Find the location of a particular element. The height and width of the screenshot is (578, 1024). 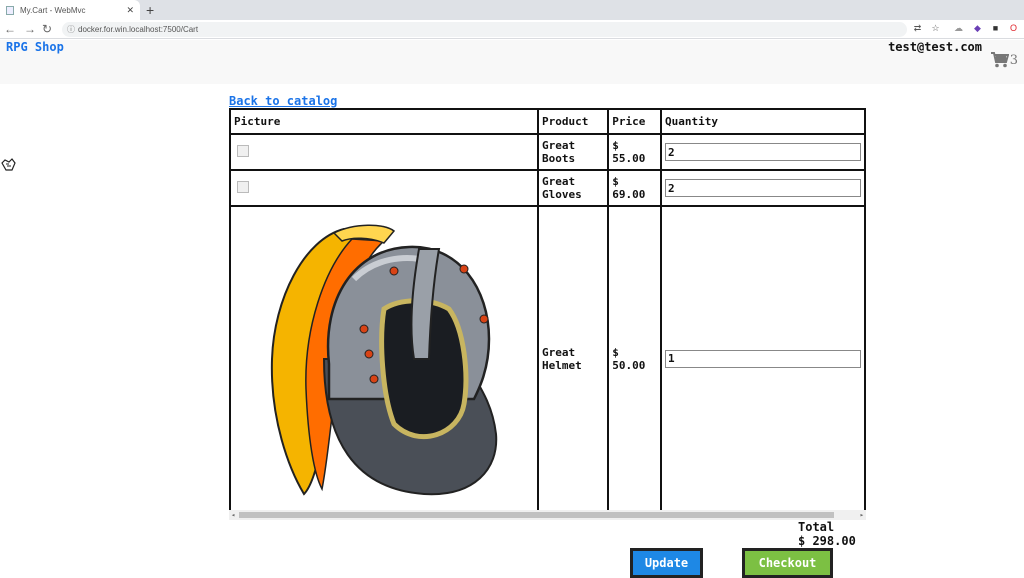

tab-close-icon: ✕ is located at coordinates (130, 10).